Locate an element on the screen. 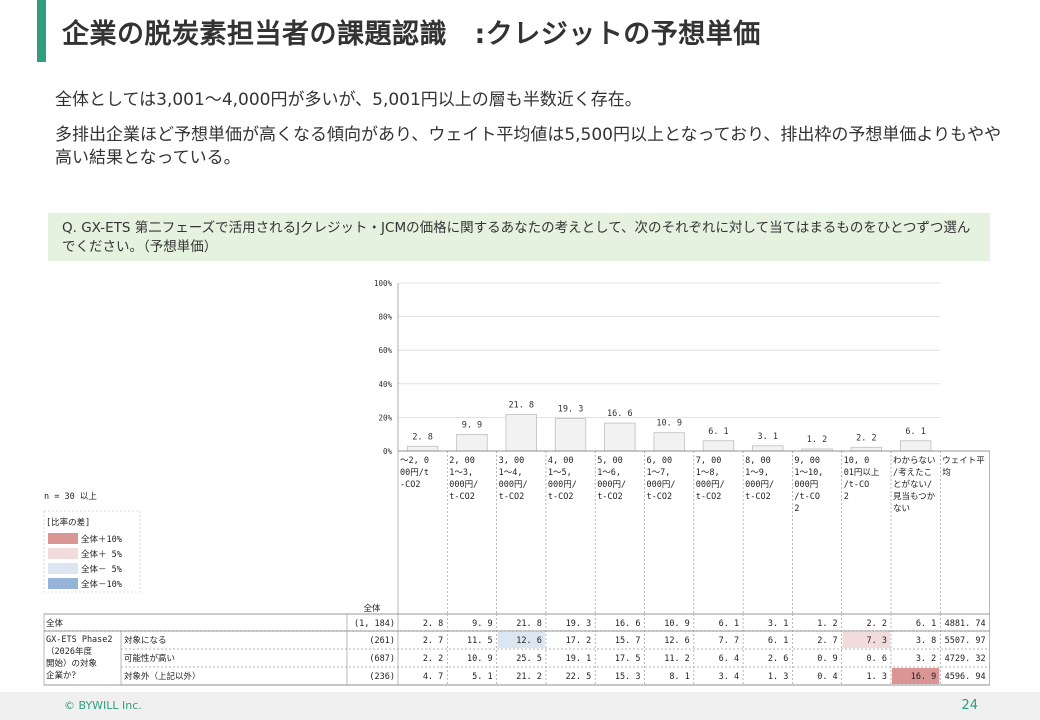 The width and height of the screenshot is (1040, 720). table-cell-value: 21. 2 is located at coordinates (529, 677).